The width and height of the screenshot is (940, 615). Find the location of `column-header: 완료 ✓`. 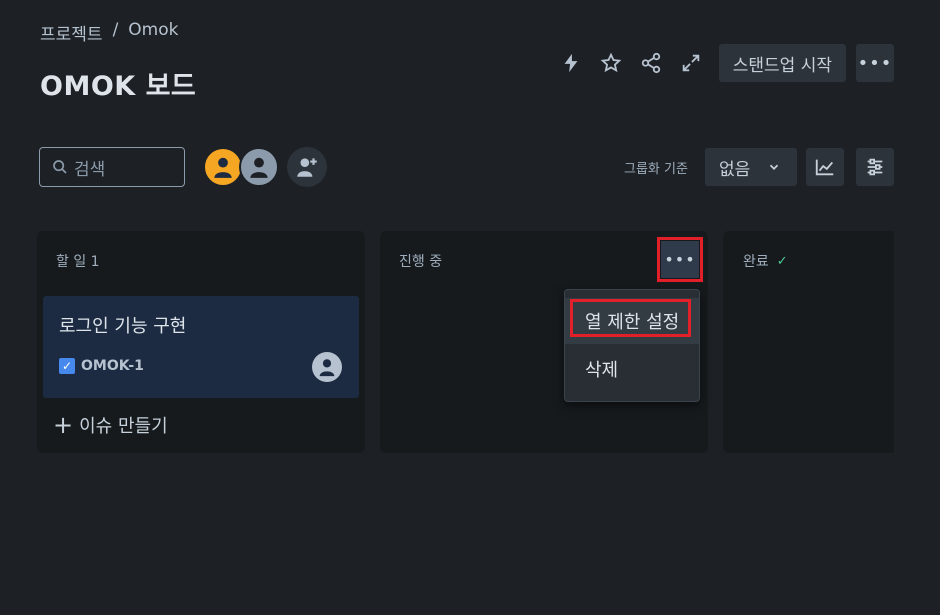

column-header: 완료 ✓ is located at coordinates (765, 261).